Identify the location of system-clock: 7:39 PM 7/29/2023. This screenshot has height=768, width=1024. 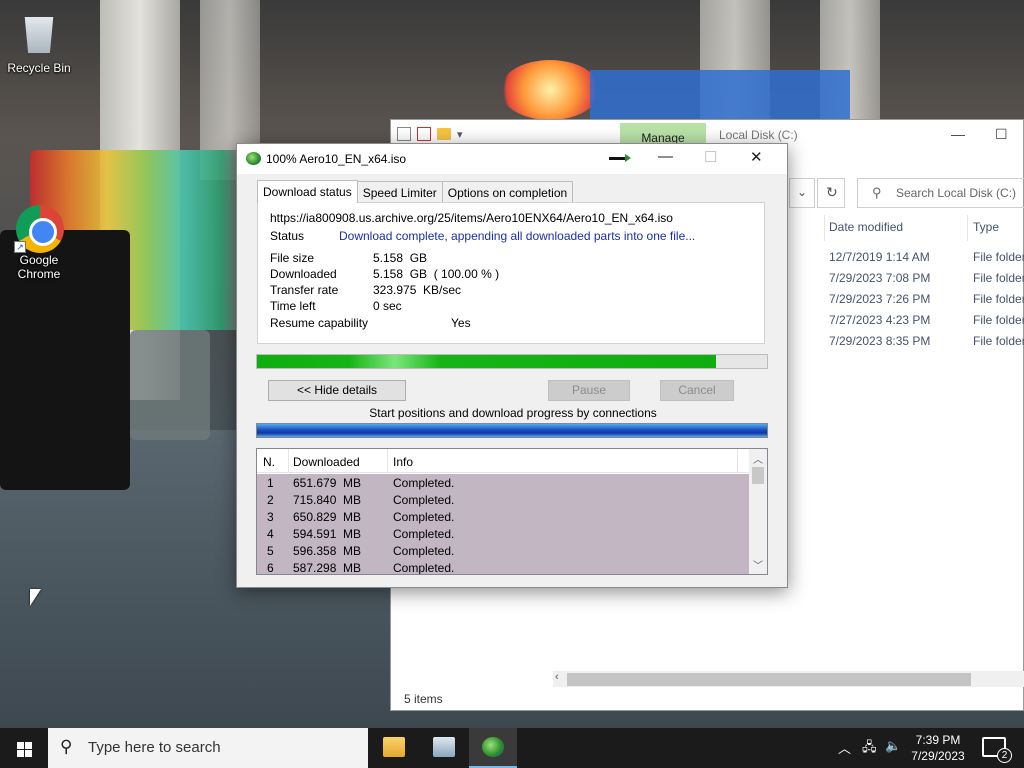
(938, 748).